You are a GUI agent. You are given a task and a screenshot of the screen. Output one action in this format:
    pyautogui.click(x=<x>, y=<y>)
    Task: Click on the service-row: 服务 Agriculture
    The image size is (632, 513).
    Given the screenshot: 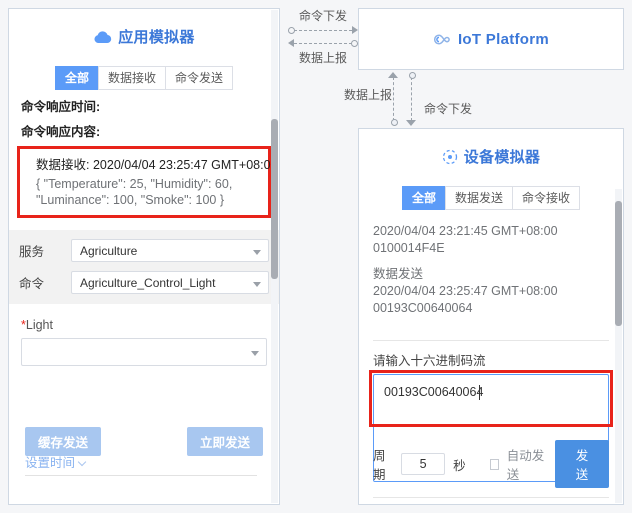 What is the action you would take?
    pyautogui.click(x=144, y=250)
    